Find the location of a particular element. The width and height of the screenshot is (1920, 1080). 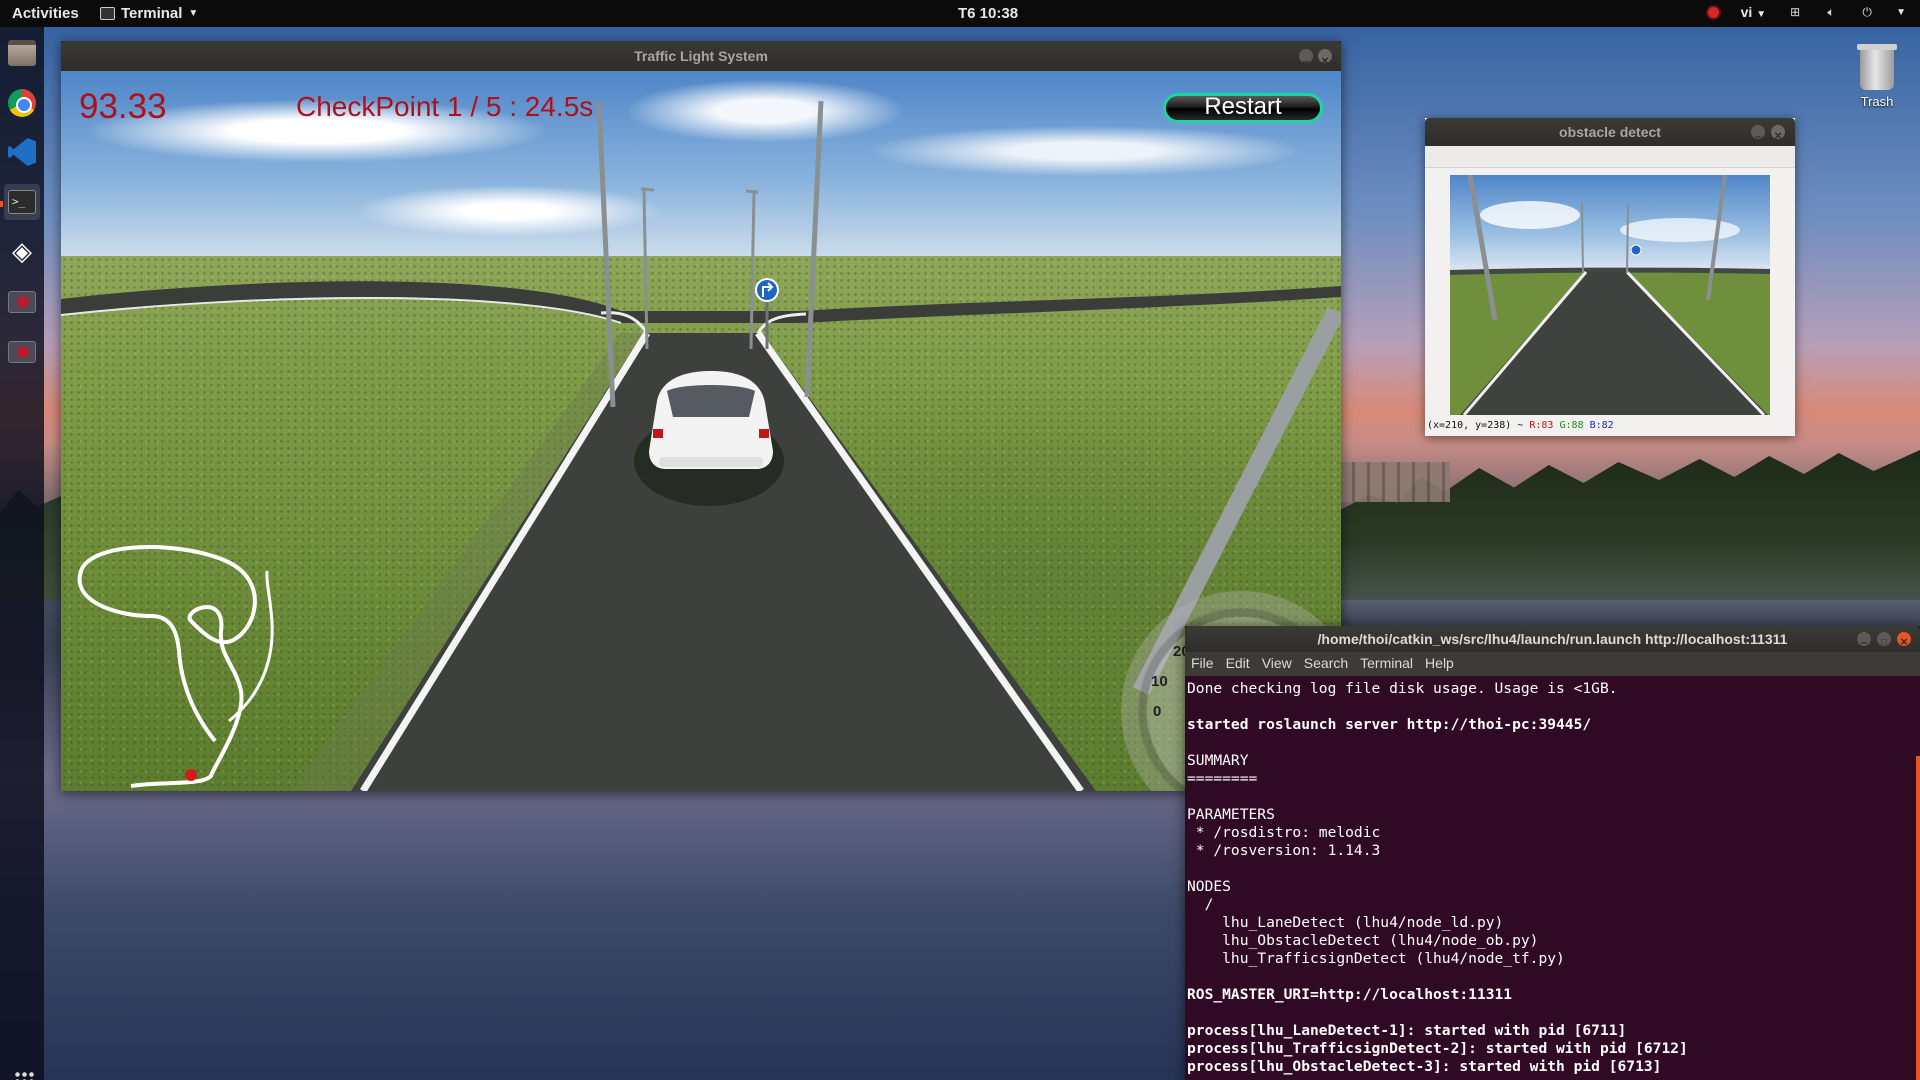

camera-cloud is located at coordinates (1680, 230).